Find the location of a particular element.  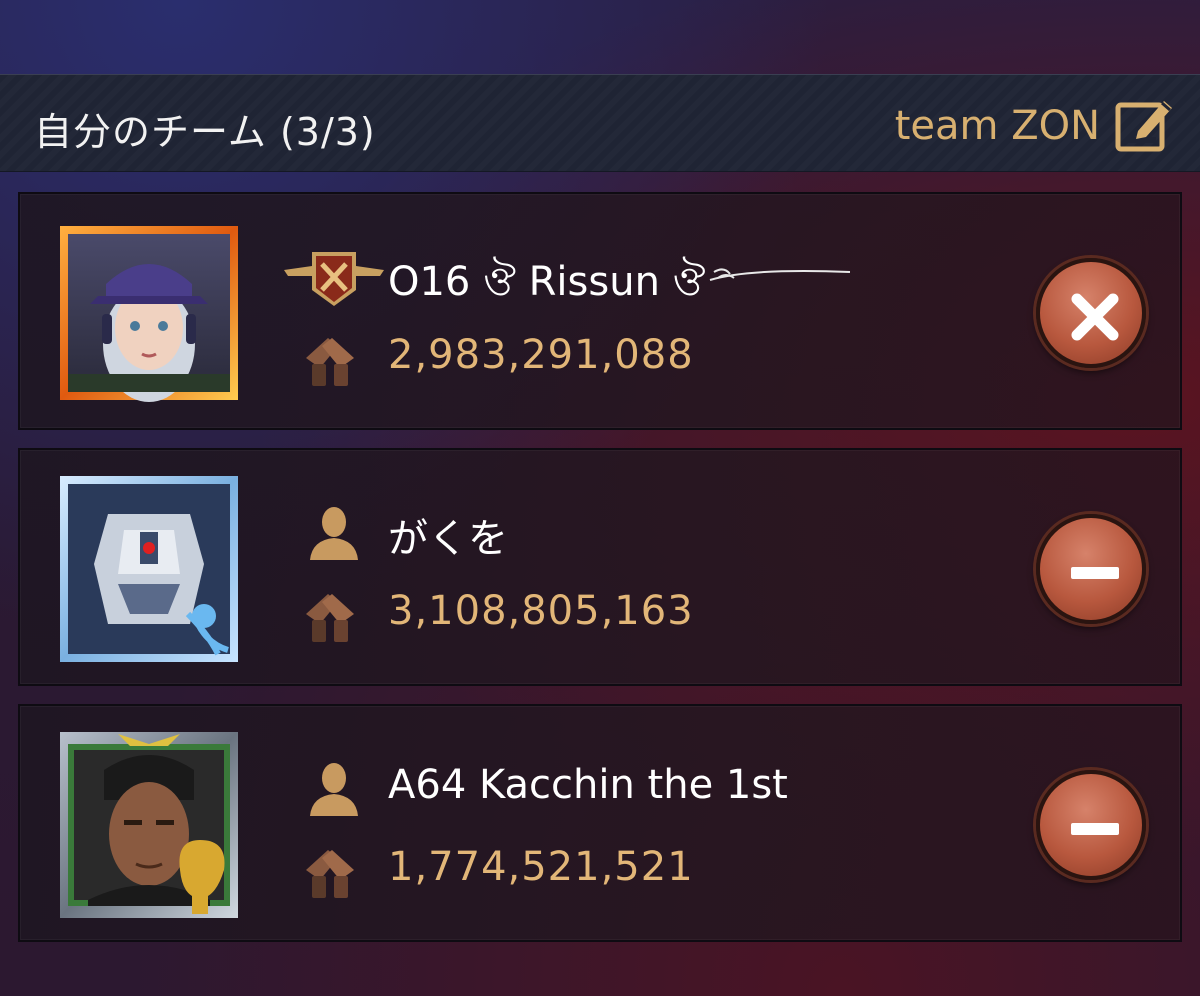

player-name: O16 ঔ Rissun ঔ is located at coordinates (546, 283).